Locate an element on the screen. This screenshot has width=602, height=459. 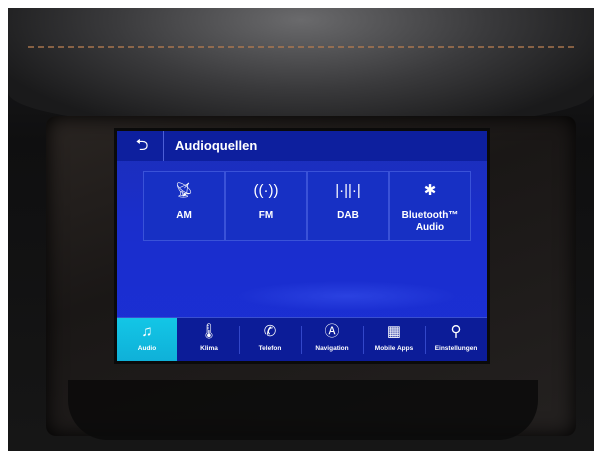
nav-klima: 🌡︎ Klima is located at coordinates (209, 339).